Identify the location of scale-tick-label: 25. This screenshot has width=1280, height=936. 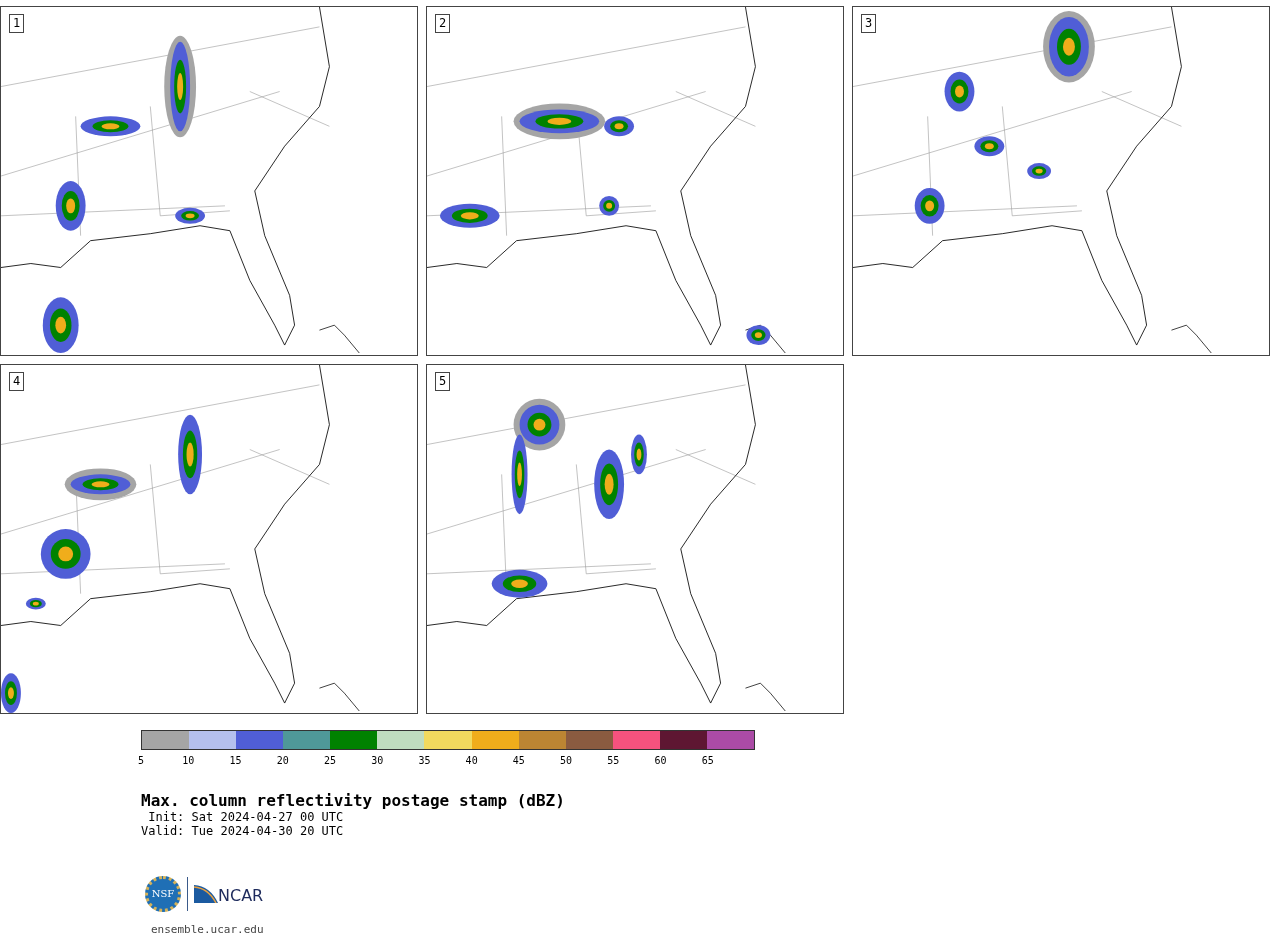
(329, 760).